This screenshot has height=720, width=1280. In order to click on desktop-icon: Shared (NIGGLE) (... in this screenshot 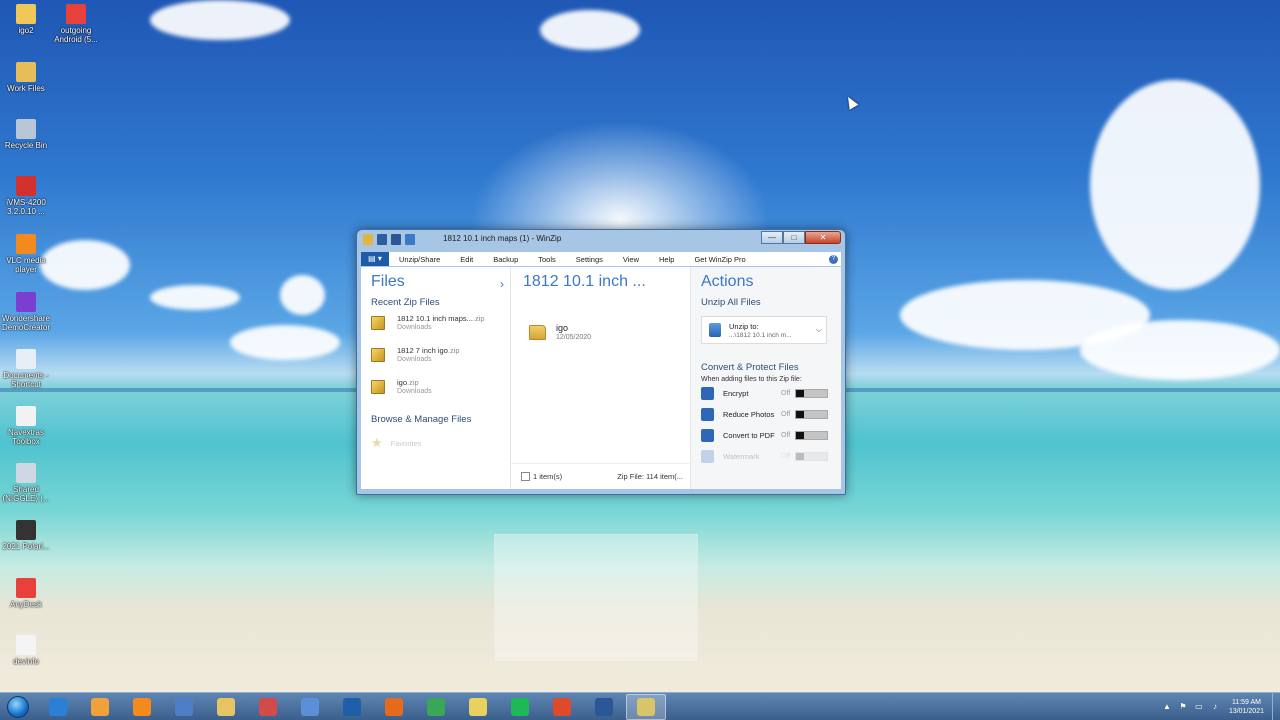, I will do `click(26, 483)`.